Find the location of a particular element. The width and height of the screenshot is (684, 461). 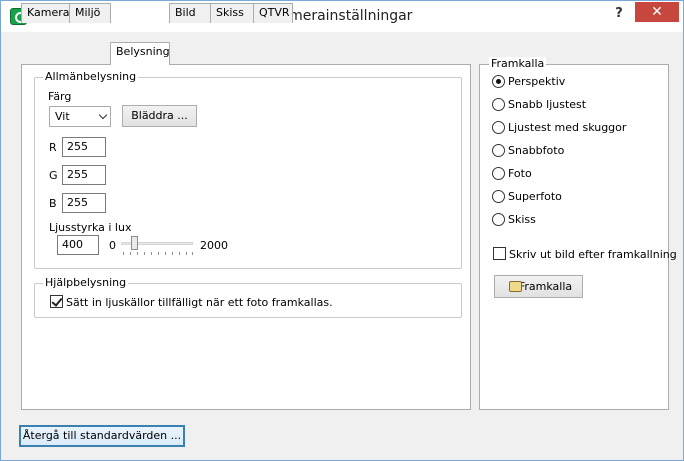

camera-icon is located at coordinates (515, 286).